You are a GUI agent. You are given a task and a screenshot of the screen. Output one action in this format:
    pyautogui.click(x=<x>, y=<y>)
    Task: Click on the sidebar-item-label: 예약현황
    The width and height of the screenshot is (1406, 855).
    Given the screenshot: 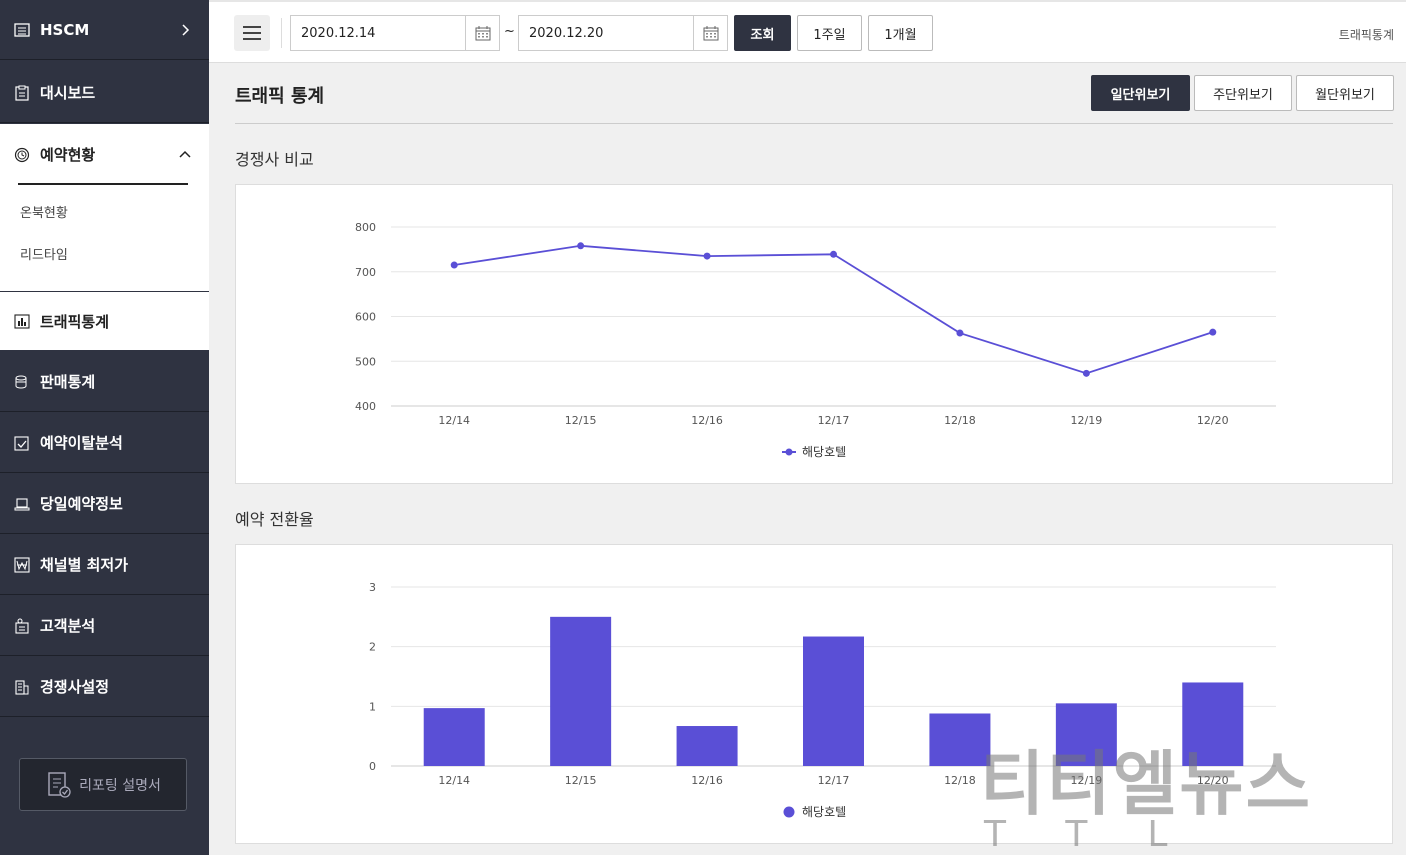 What is the action you would take?
    pyautogui.click(x=68, y=155)
    